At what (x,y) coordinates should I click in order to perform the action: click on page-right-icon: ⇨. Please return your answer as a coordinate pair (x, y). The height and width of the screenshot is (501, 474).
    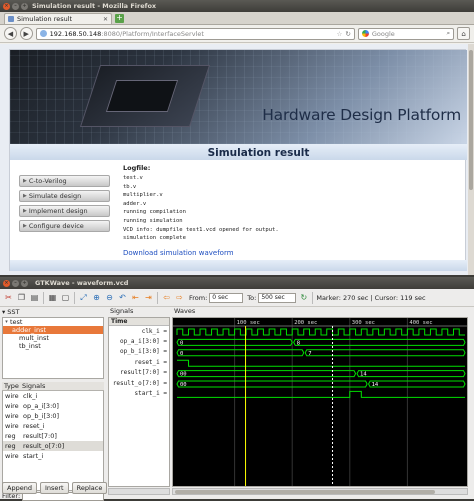
    Looking at the image, I should click on (179, 297).